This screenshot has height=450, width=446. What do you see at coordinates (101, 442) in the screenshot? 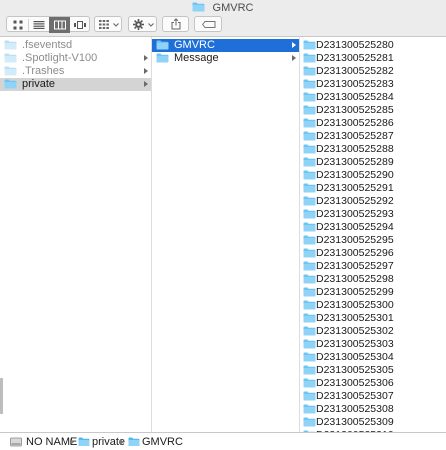
I see `path-crumb-private: private` at bounding box center [101, 442].